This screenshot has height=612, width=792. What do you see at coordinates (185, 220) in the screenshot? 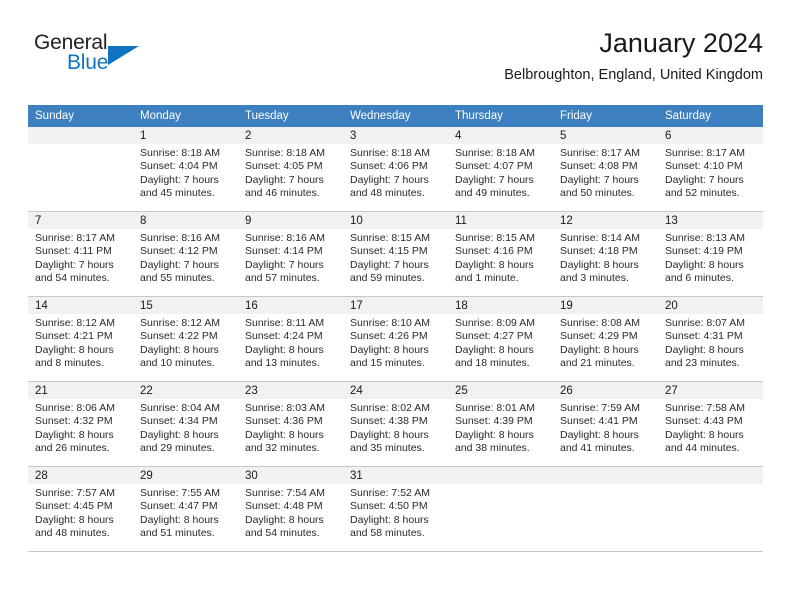
I see `day-number: 8` at bounding box center [185, 220].